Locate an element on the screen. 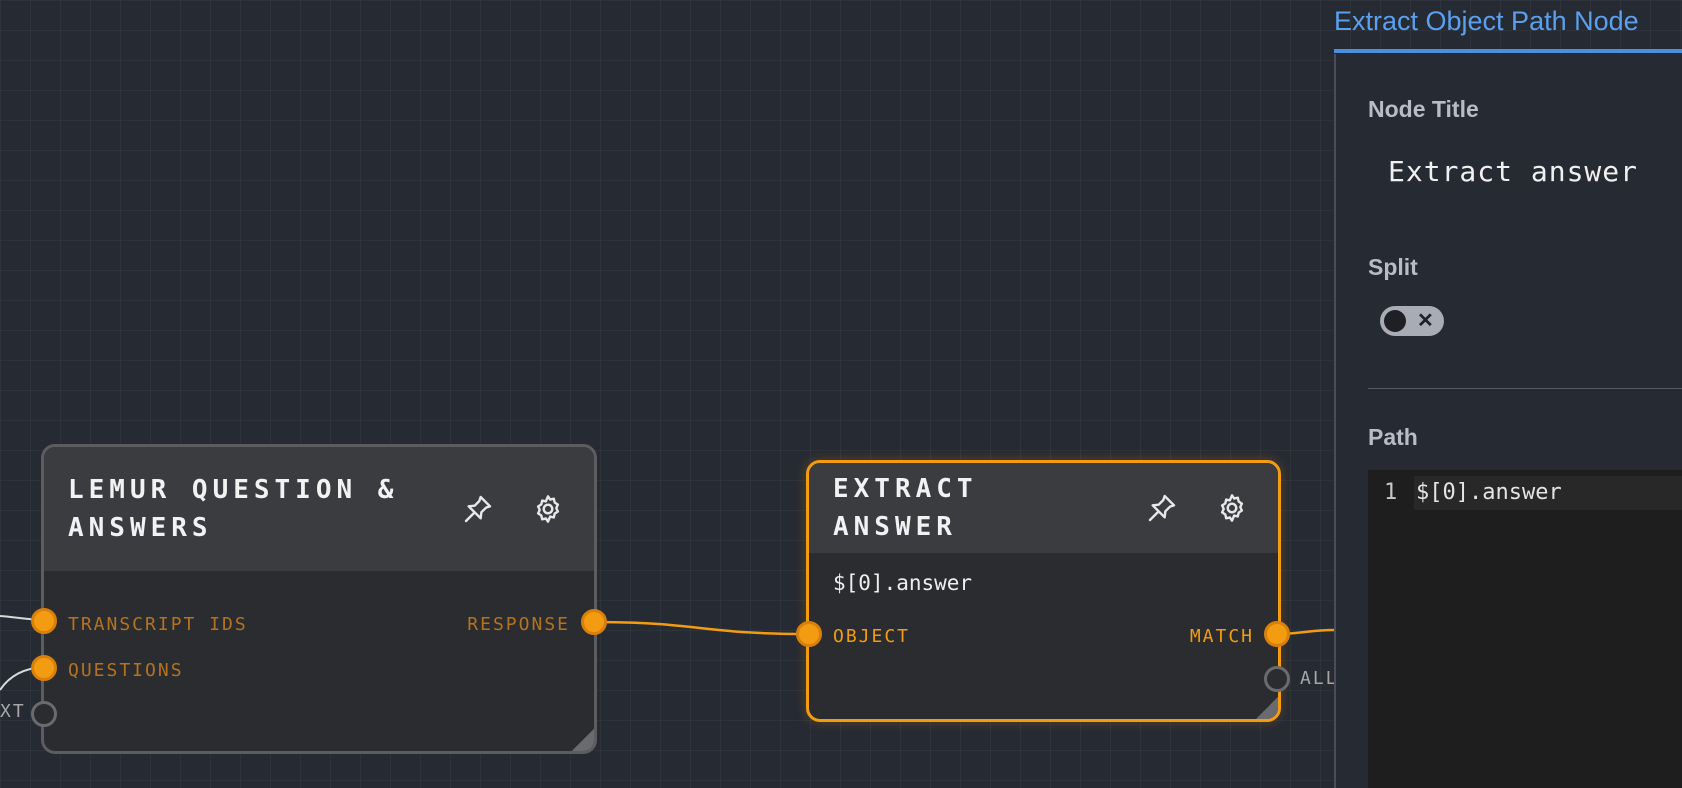 The image size is (1682, 788). port-transcript-ids is located at coordinates (44, 621).